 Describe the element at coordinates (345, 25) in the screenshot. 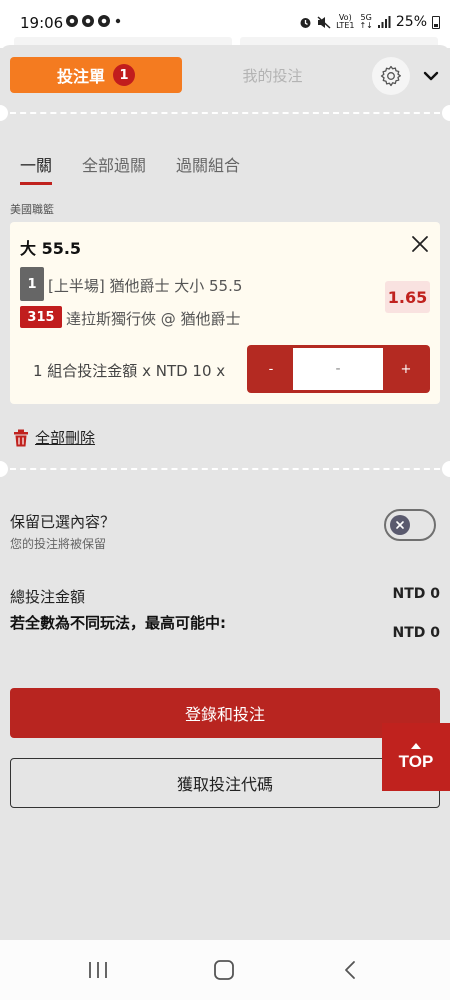

I see `volte-label-bottom: LTE1` at that location.